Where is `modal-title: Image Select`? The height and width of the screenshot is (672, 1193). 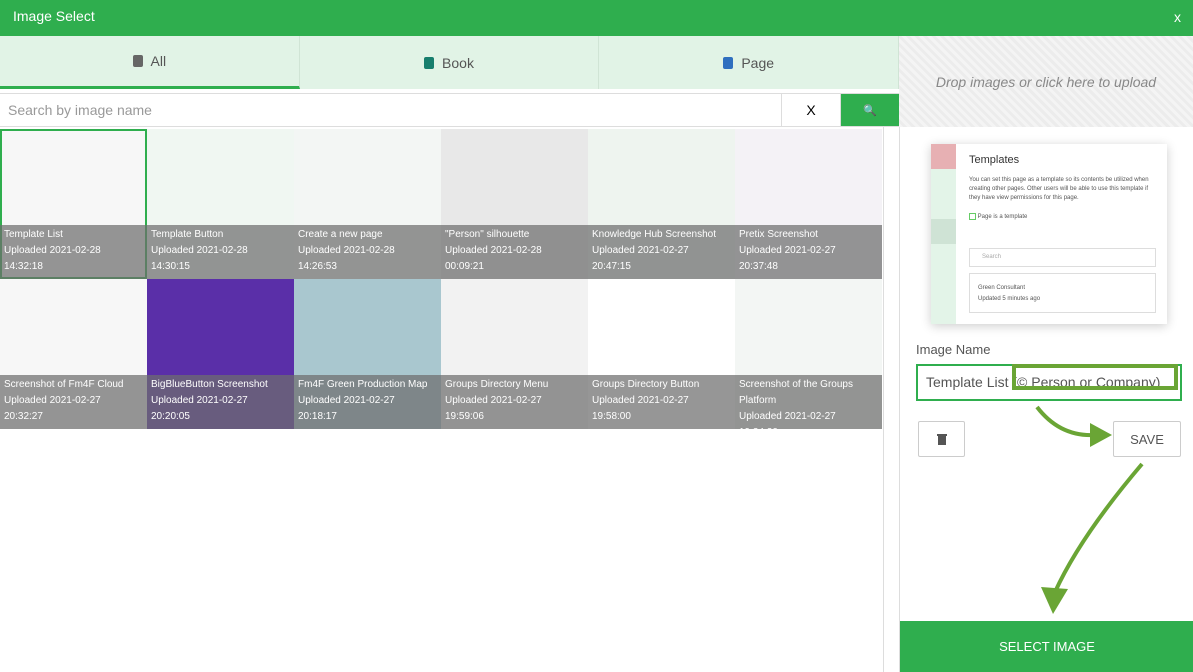
modal-title: Image Select is located at coordinates (54, 16).